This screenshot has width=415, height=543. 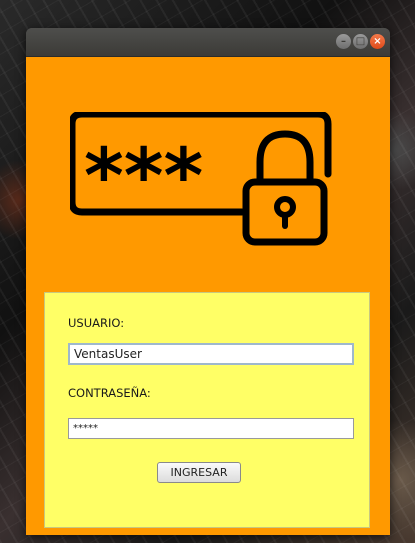 What do you see at coordinates (199, 472) in the screenshot?
I see `login-button: INGRESAR` at bounding box center [199, 472].